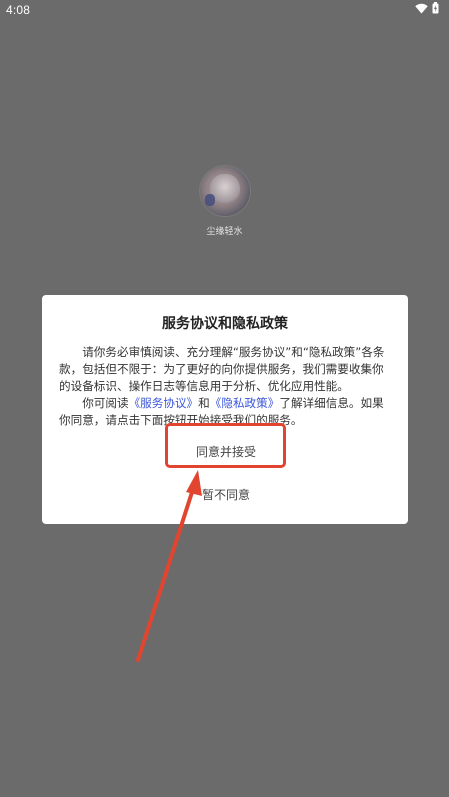  What do you see at coordinates (245, 403) in the screenshot?
I see `privacy-policy-link: 《隐私政策》` at bounding box center [245, 403].